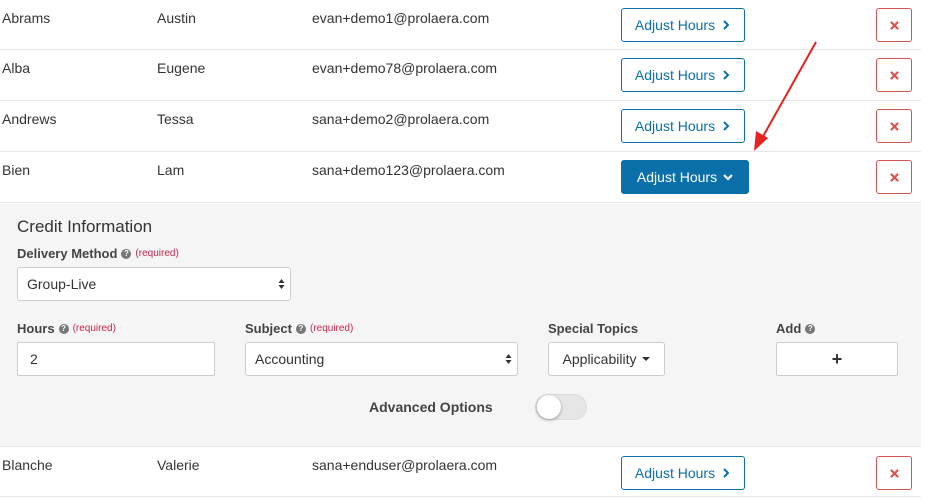  I want to click on advanced-options-toggle, so click(561, 407).